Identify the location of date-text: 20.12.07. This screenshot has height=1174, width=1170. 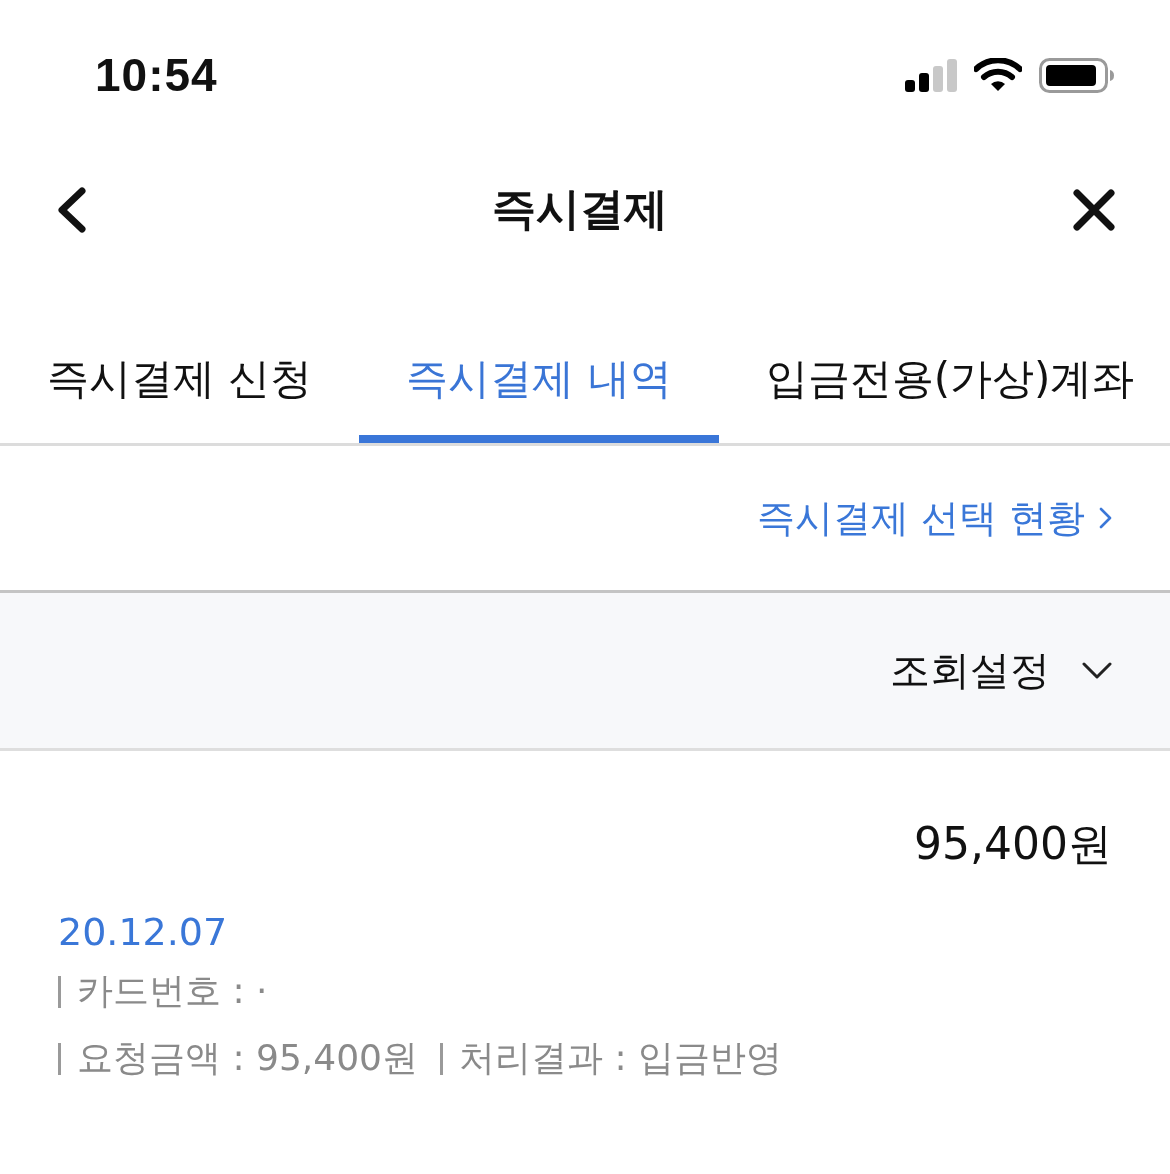
(143, 932).